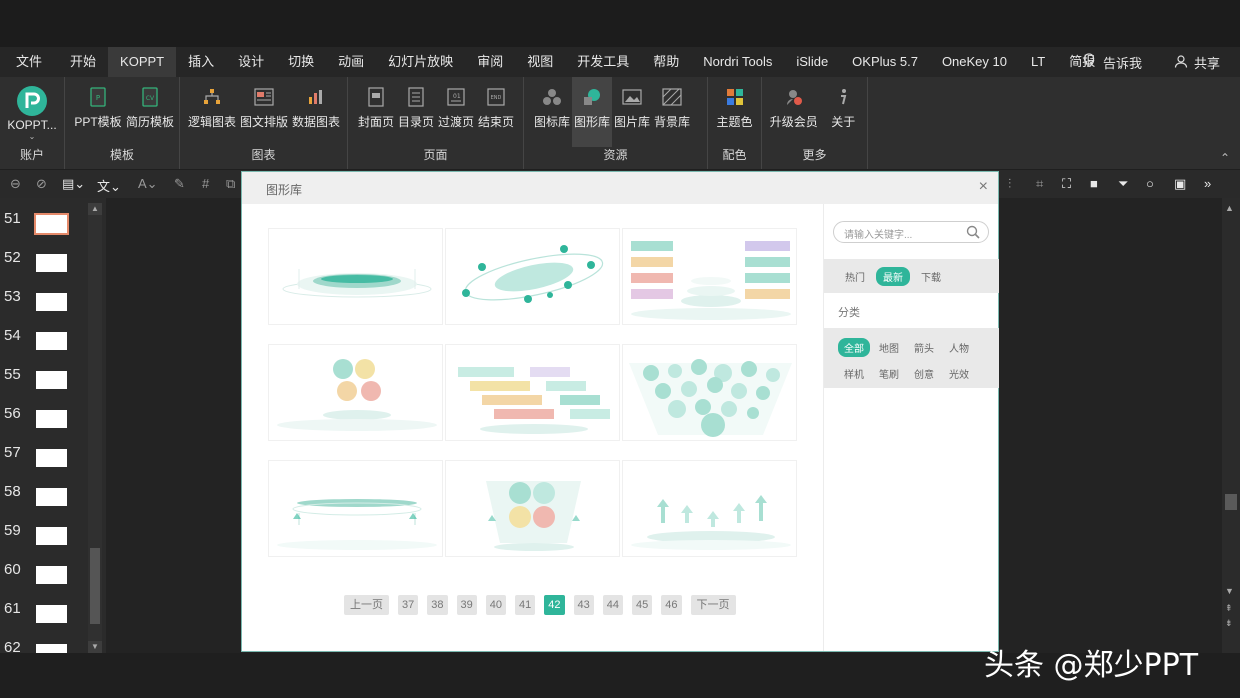  I want to click on image-library-button: 图片库, so click(632, 113).